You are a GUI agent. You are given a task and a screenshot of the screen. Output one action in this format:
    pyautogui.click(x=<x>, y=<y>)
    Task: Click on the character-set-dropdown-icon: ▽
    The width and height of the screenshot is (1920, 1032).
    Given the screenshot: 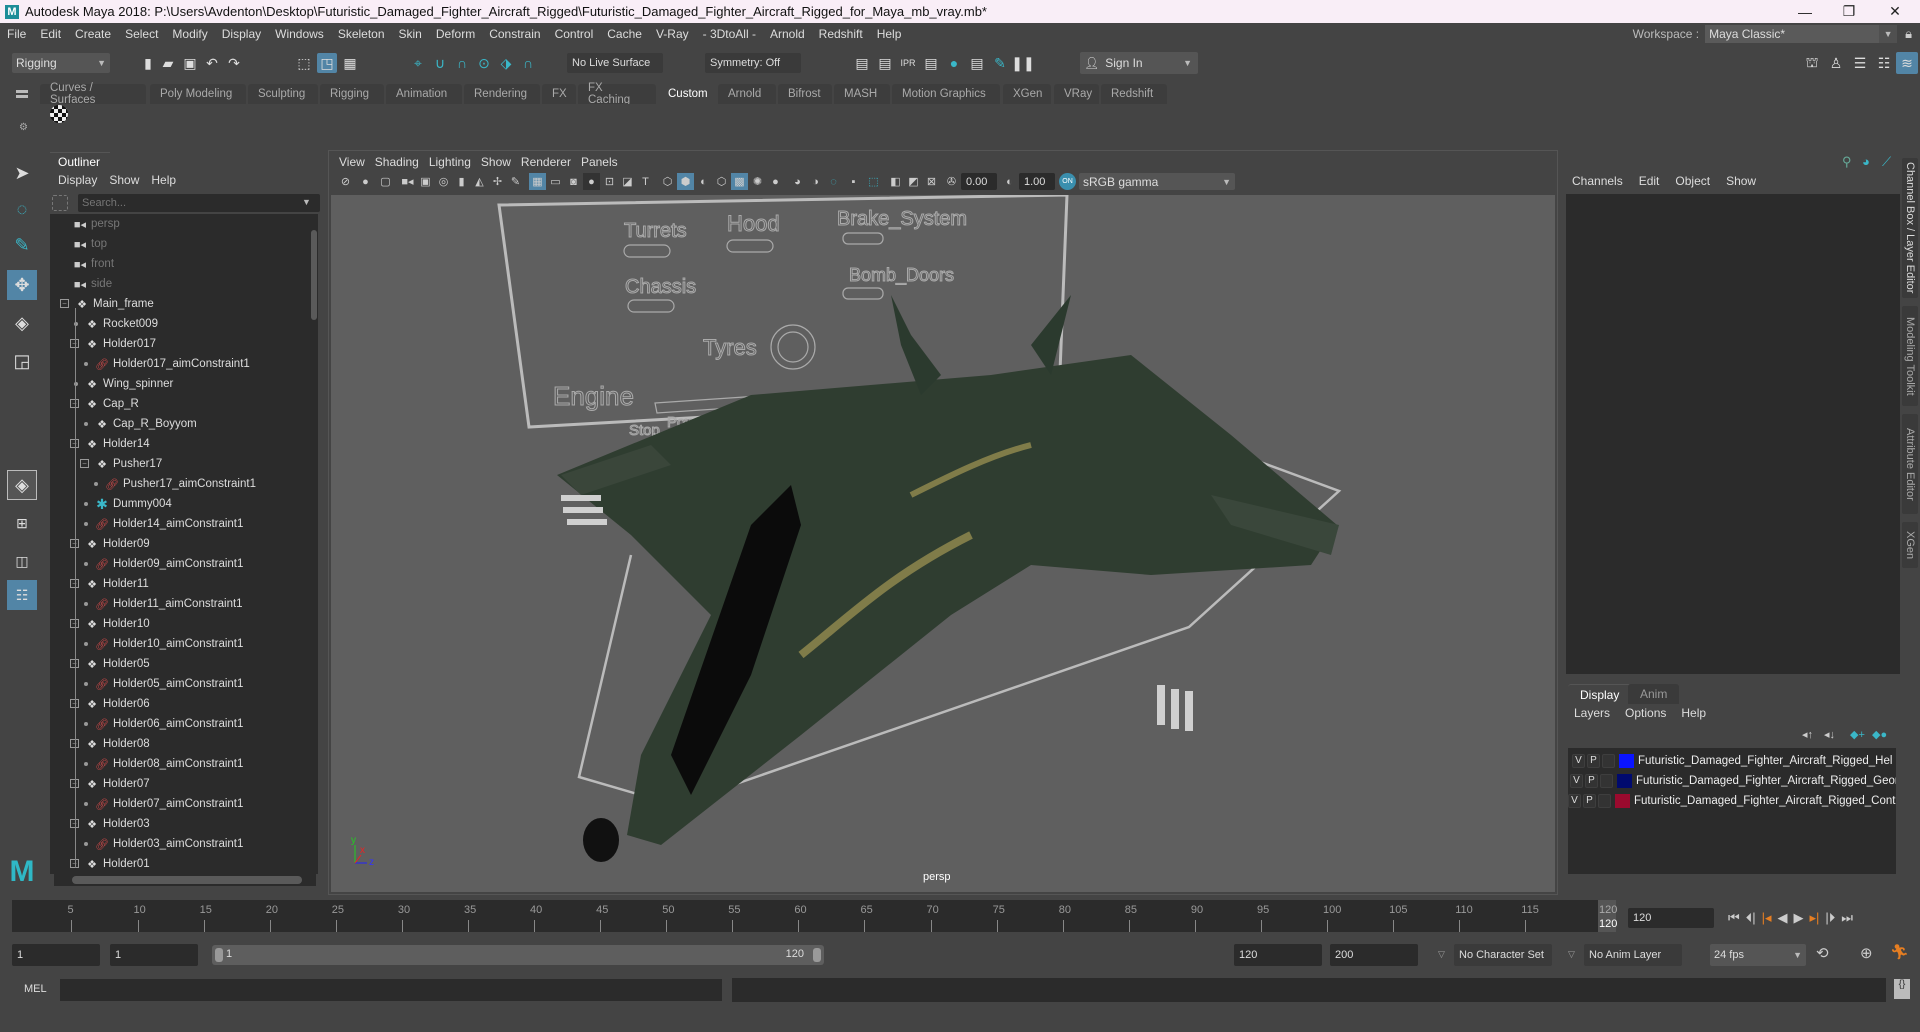 What is the action you would take?
    pyautogui.click(x=1441, y=954)
    